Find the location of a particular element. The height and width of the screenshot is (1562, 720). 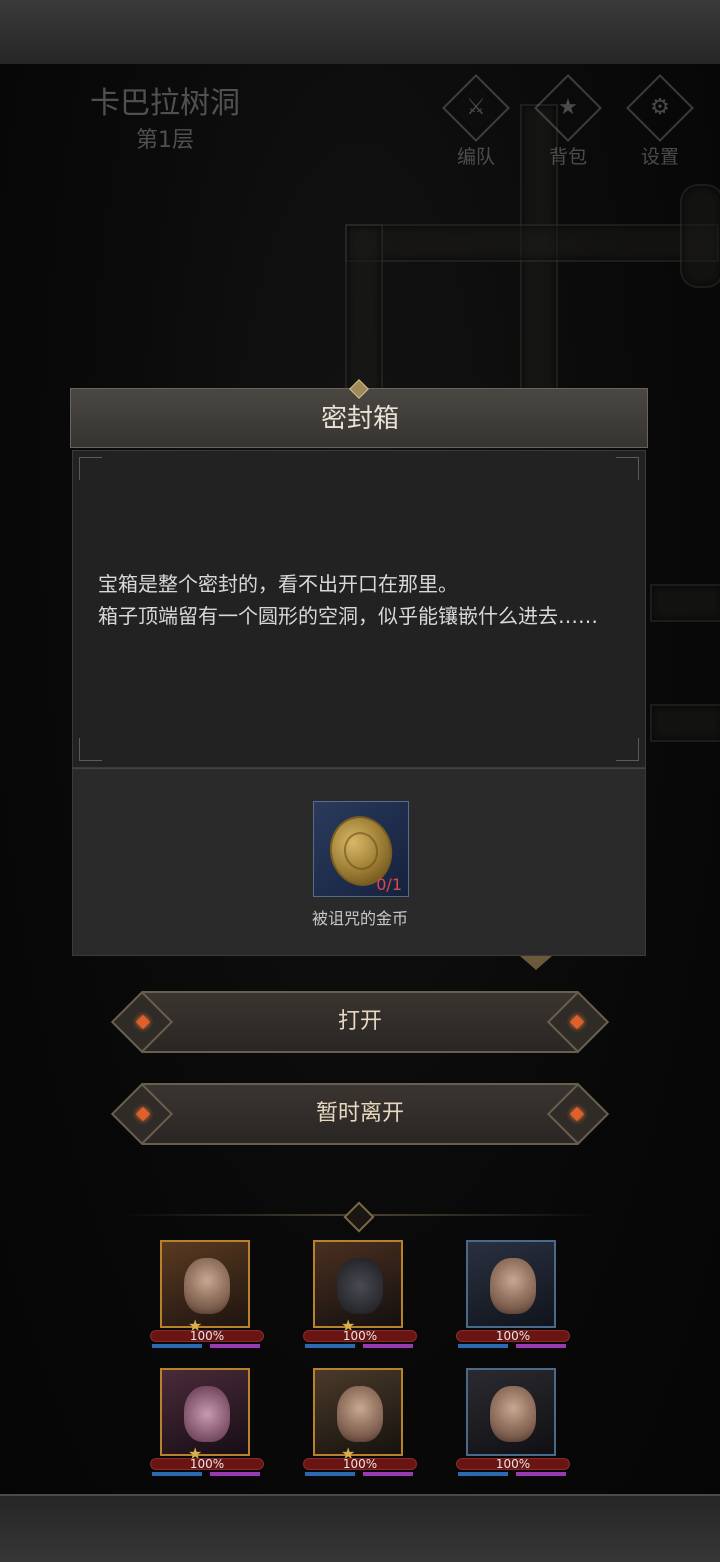

open-button-label: 打开 is located at coordinates (359, 1021).